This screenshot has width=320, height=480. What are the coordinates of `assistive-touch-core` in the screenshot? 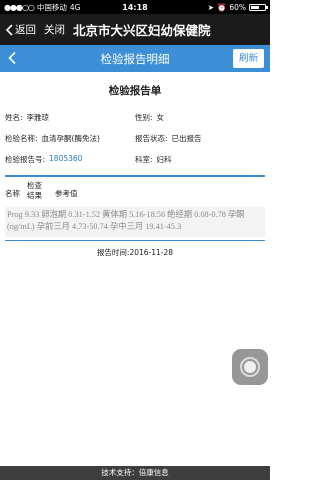 It's located at (250, 367).